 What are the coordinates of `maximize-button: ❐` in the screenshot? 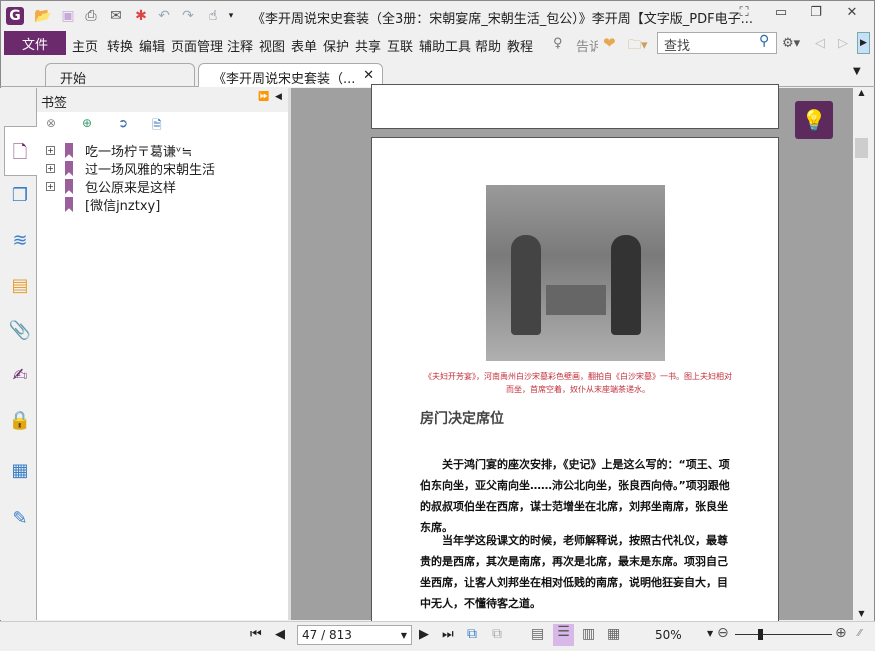 It's located at (816, 14).